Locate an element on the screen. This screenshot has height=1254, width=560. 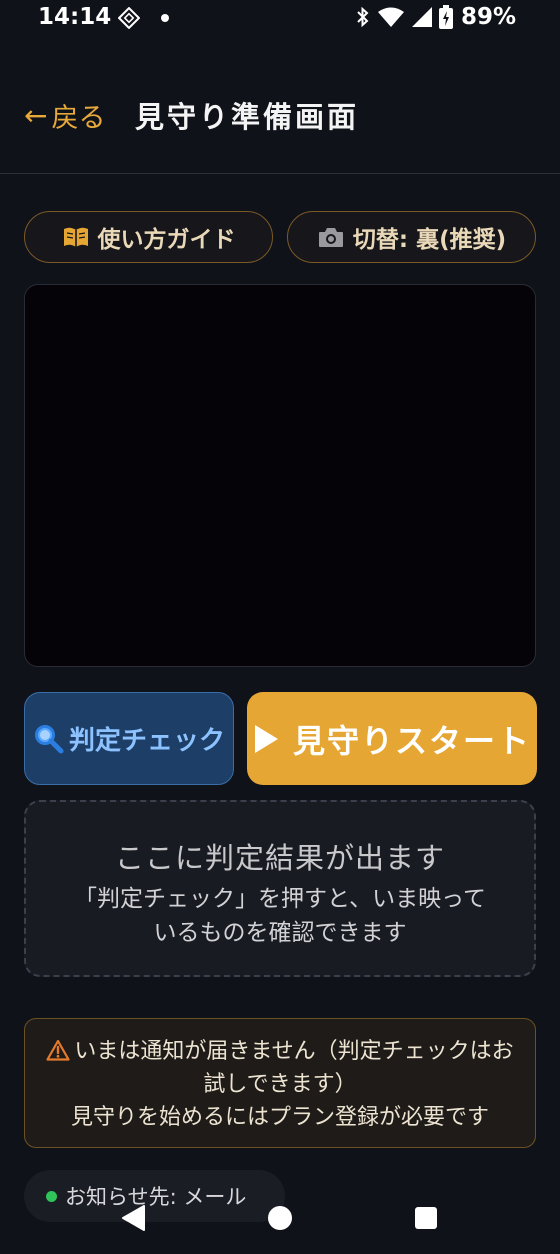
start-monitoring-button: 見守りスタート is located at coordinates (392, 738).